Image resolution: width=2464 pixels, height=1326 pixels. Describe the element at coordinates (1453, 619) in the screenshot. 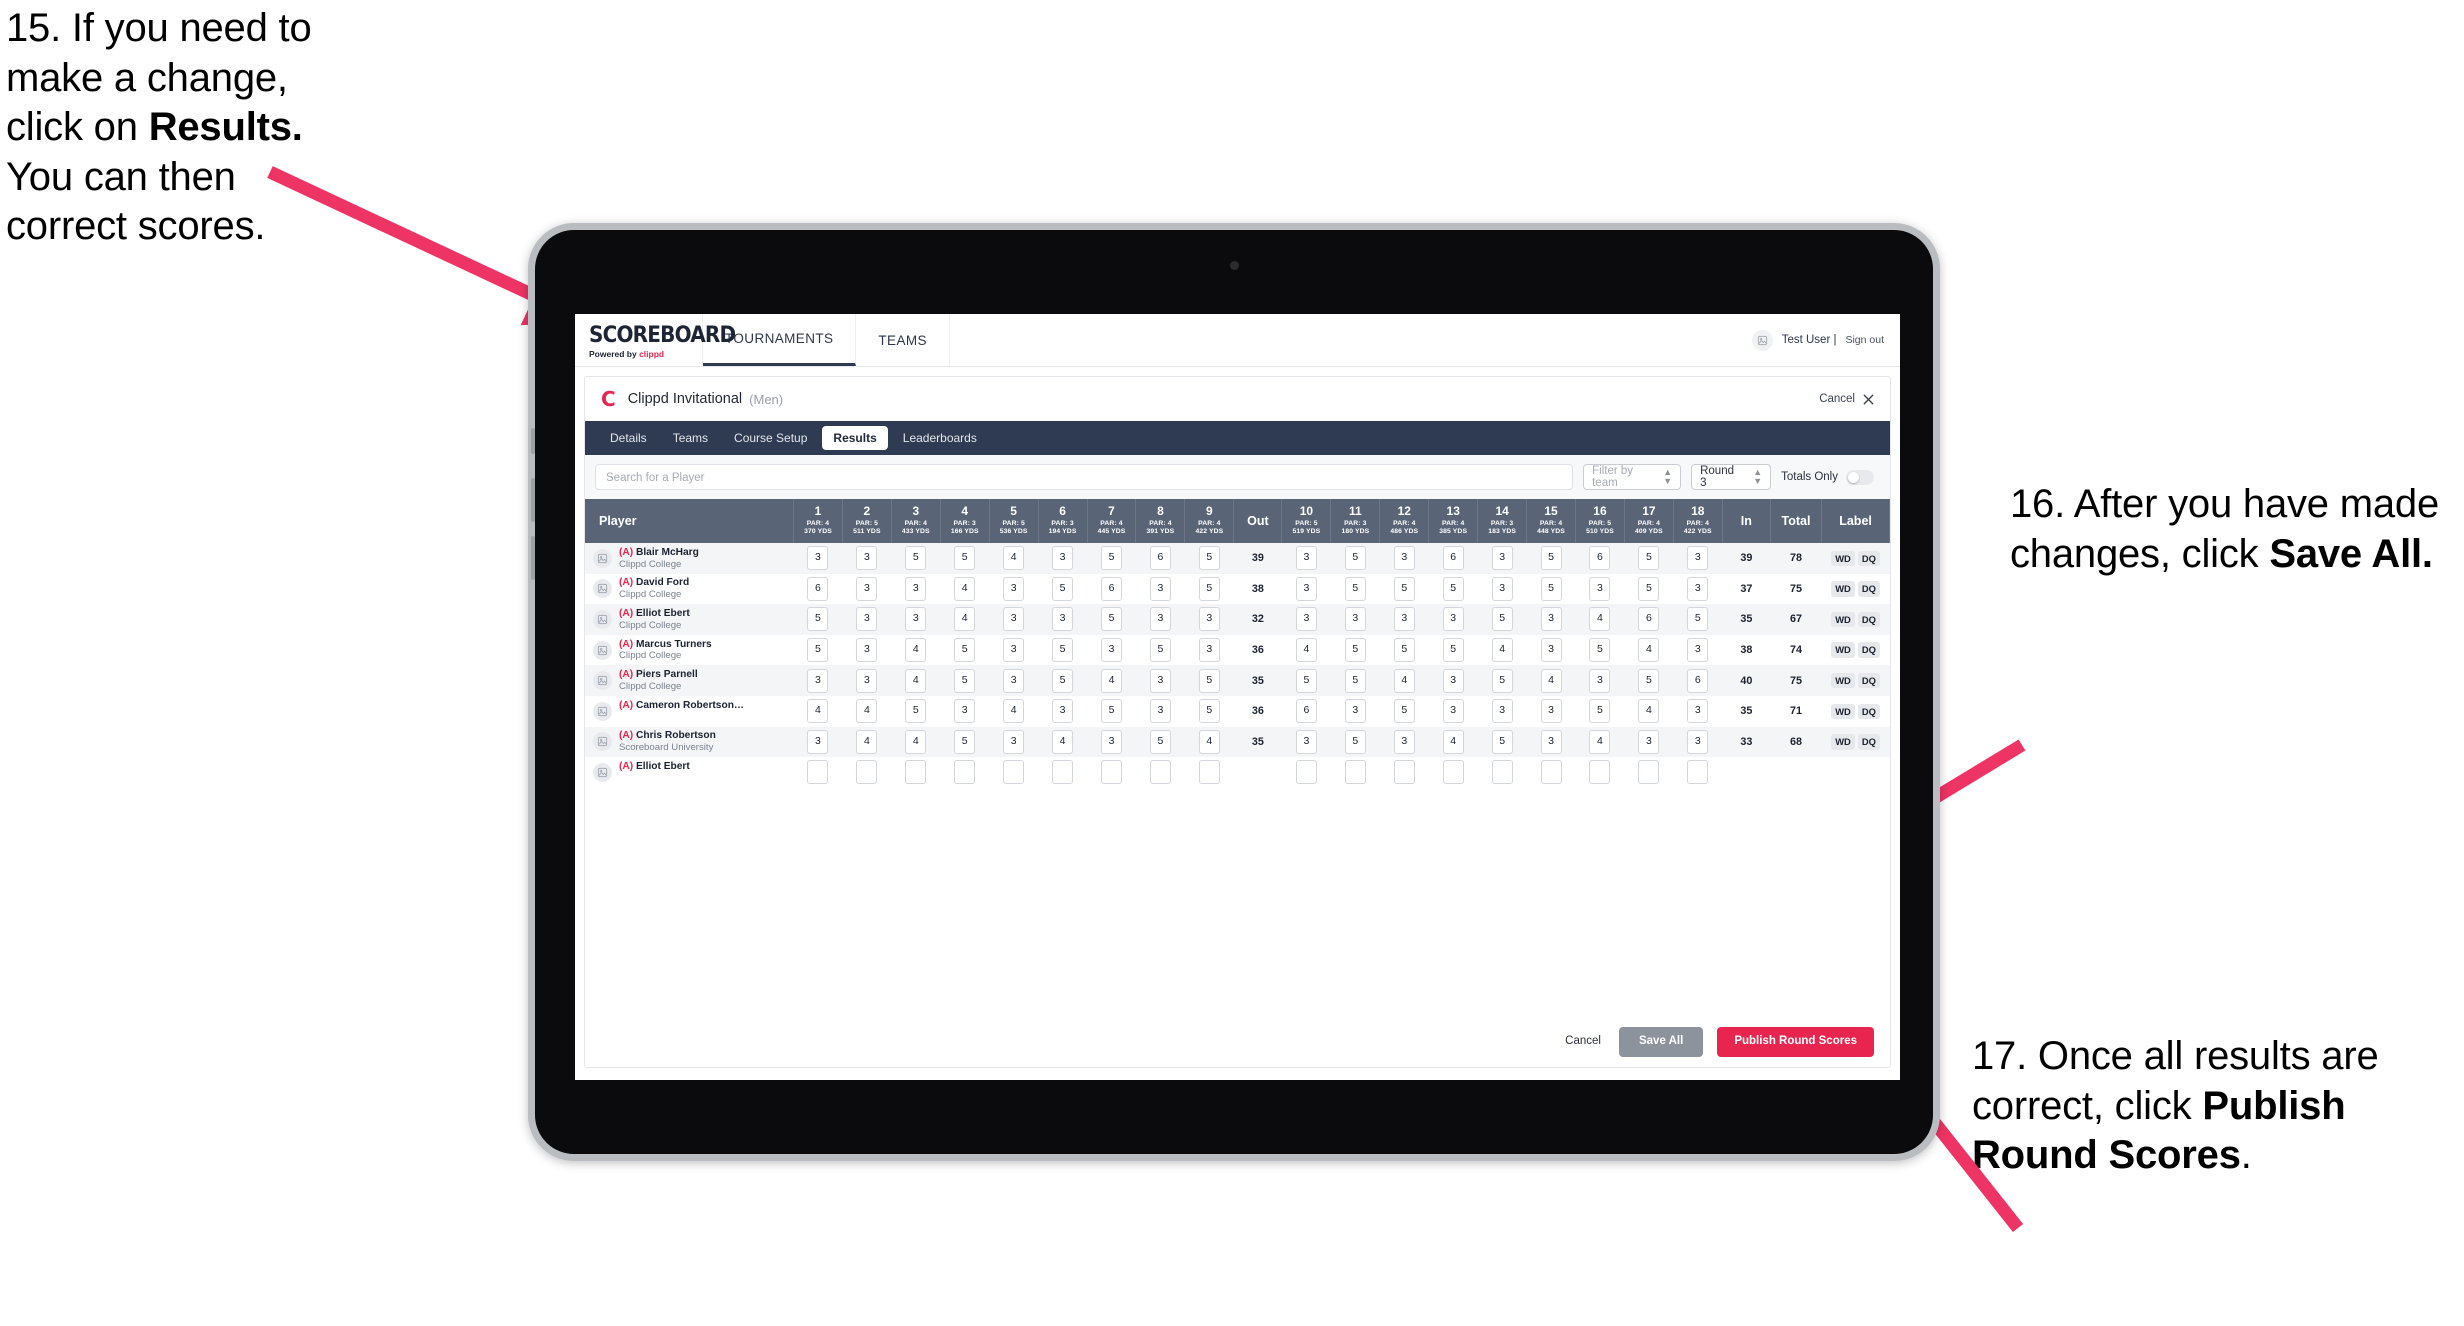

I see `score-cell-hole-13: 3` at that location.